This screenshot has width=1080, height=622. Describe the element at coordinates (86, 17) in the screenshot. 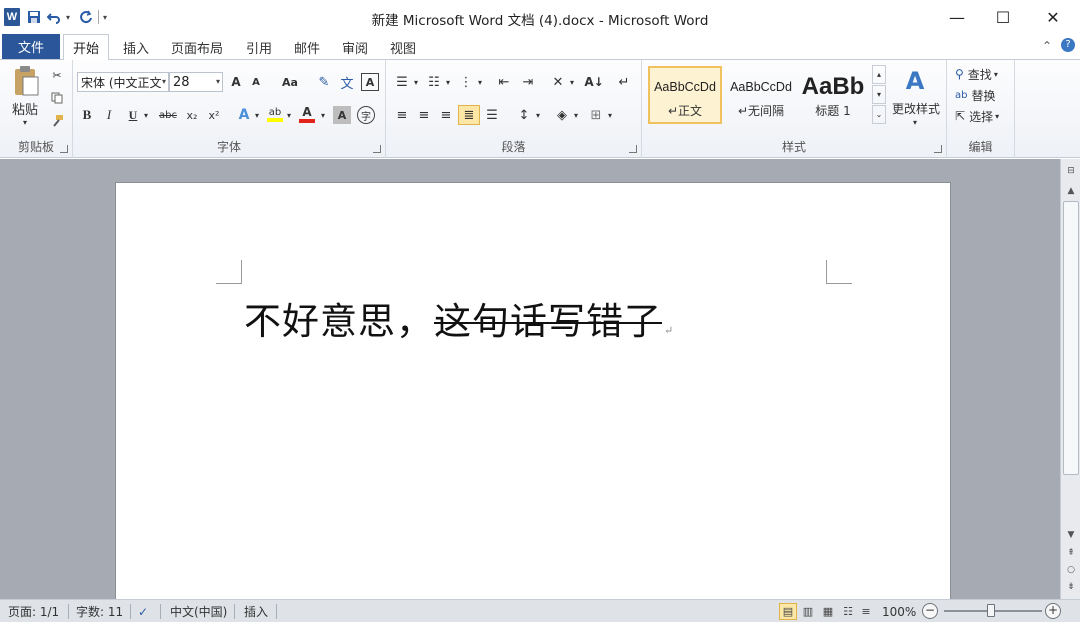

I see `redo-icon` at that location.